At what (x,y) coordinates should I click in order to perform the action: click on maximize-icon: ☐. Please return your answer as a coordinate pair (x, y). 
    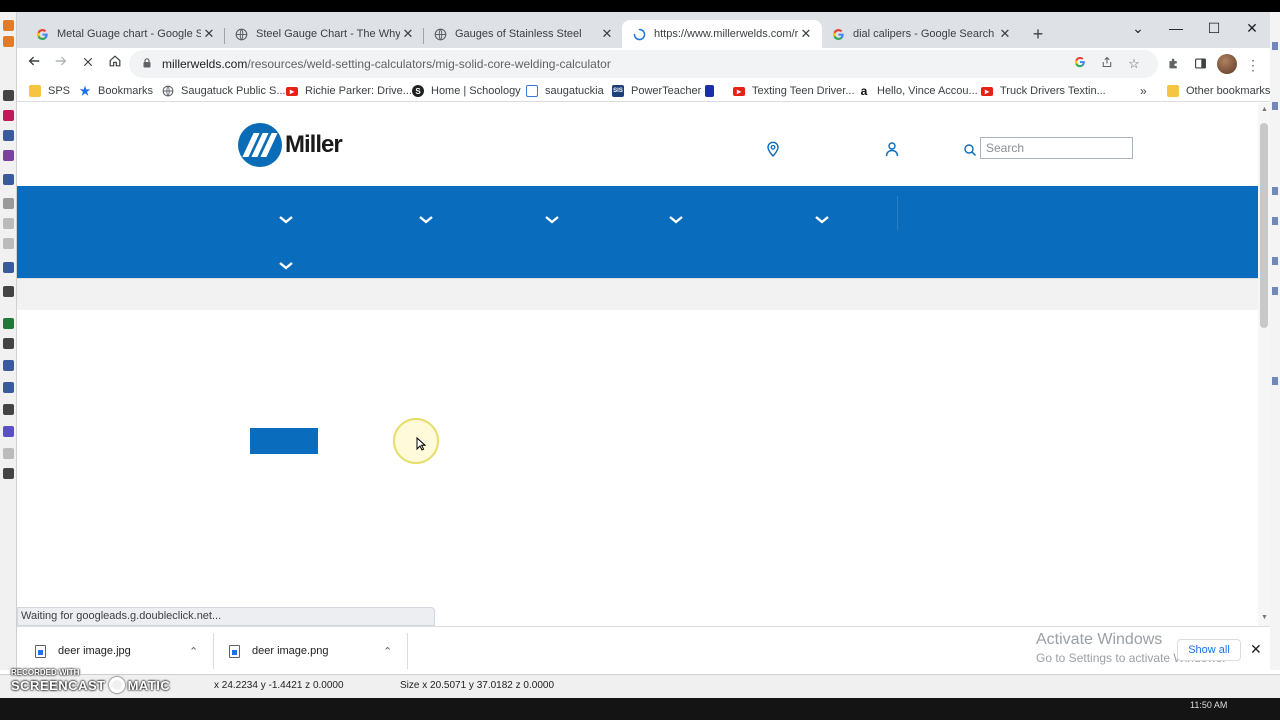
    Looking at the image, I should click on (1214, 28).